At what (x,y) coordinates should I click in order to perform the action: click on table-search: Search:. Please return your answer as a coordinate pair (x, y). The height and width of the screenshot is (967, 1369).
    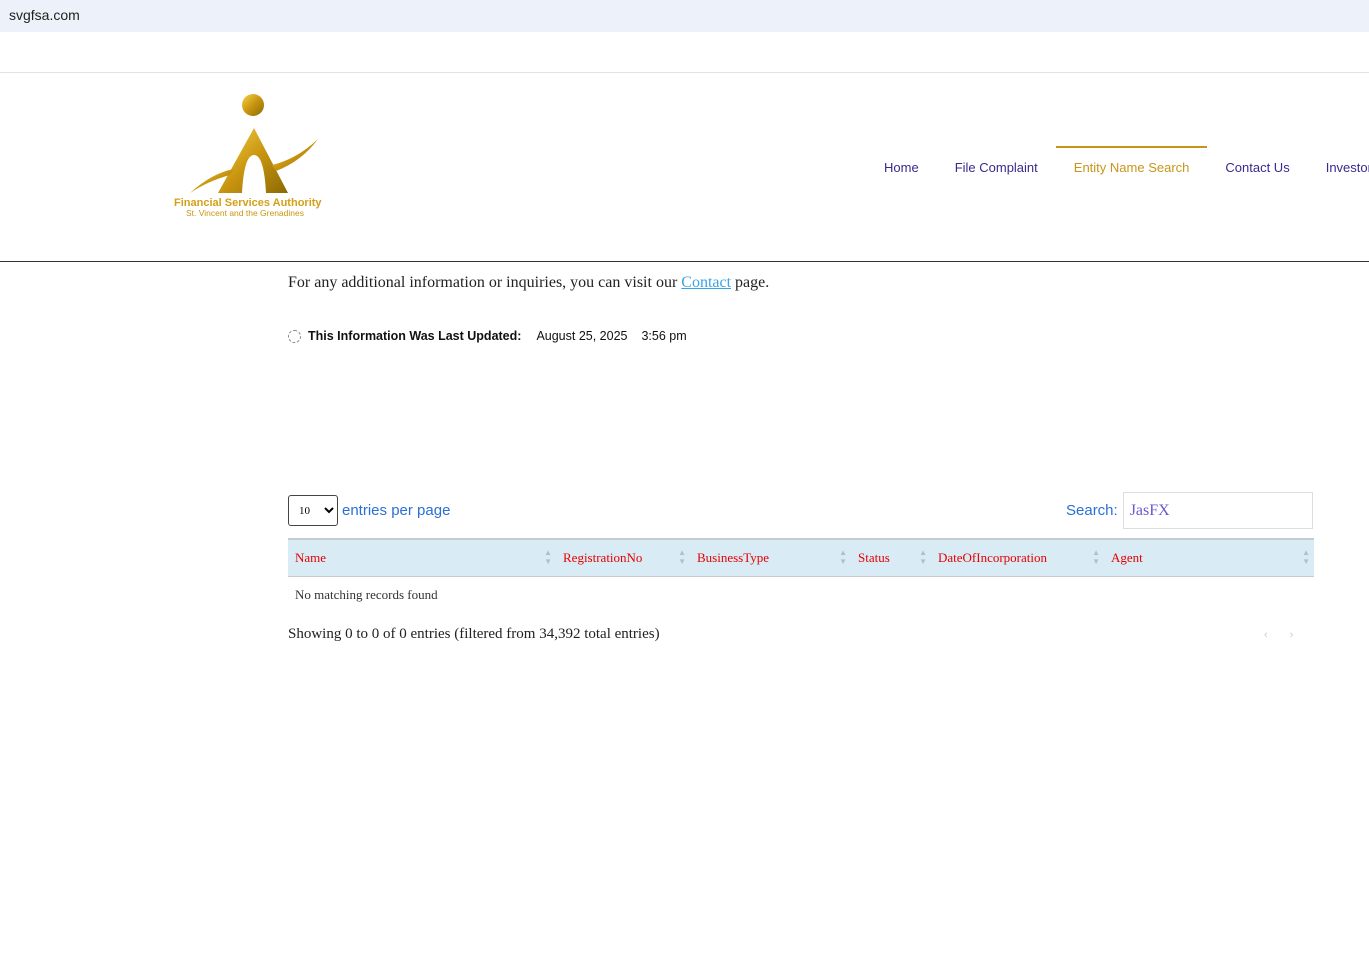
    Looking at the image, I should click on (1189, 510).